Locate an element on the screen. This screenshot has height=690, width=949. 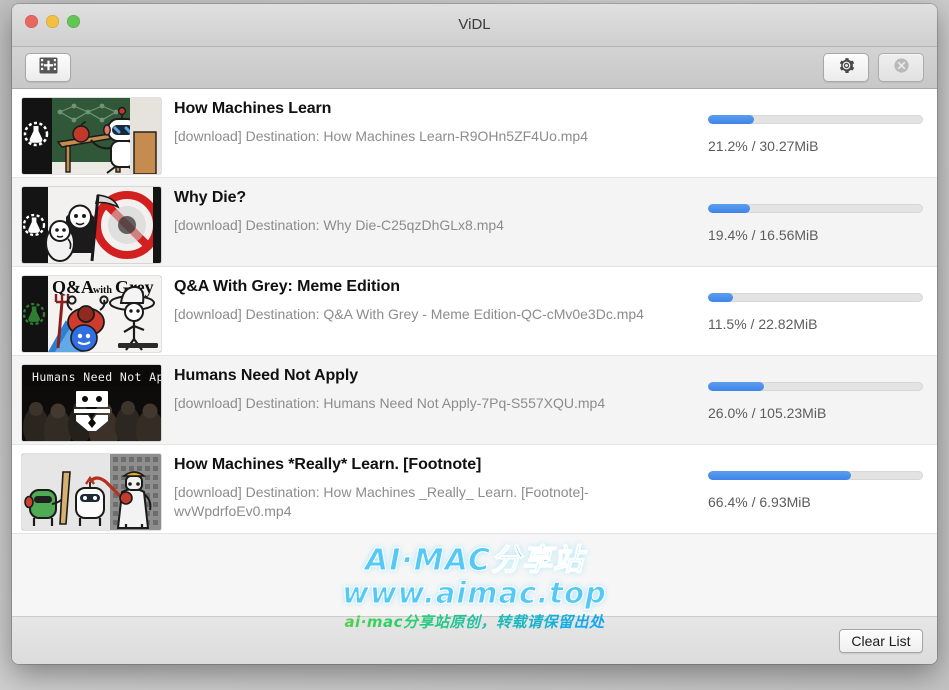
download-progress: 66.4% / 6.93MiB is located at coordinates (815, 482).